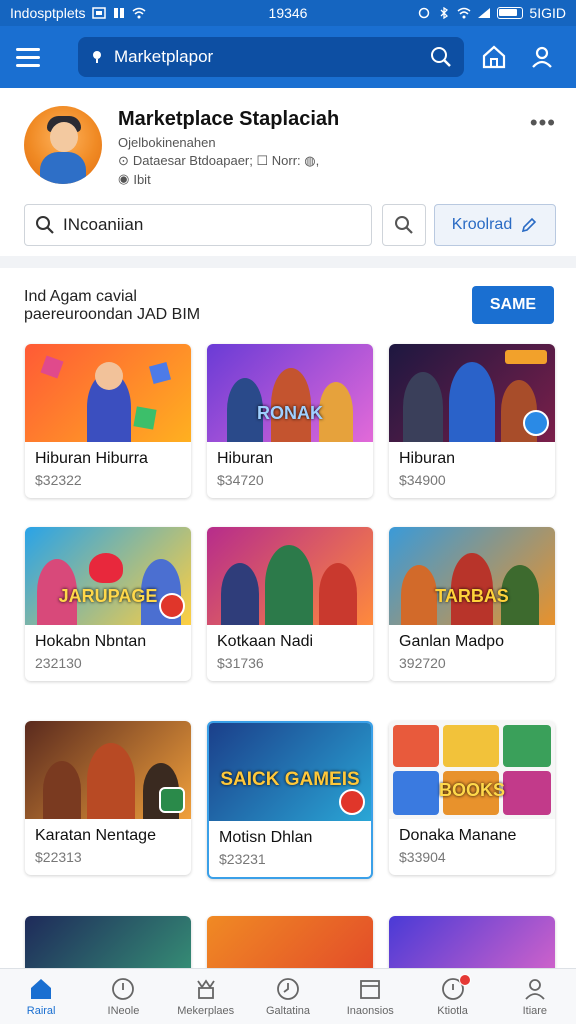 Image resolution: width=576 pixels, height=1024 pixels. Describe the element at coordinates (458, 835) in the screenshot. I see `product-name: Donaka Manane` at that location.